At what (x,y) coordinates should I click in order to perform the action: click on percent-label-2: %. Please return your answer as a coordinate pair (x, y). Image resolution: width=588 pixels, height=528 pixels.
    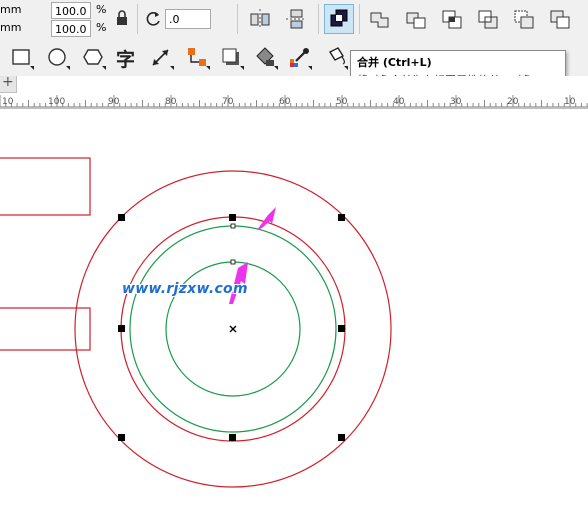
    Looking at the image, I should click on (101, 27).